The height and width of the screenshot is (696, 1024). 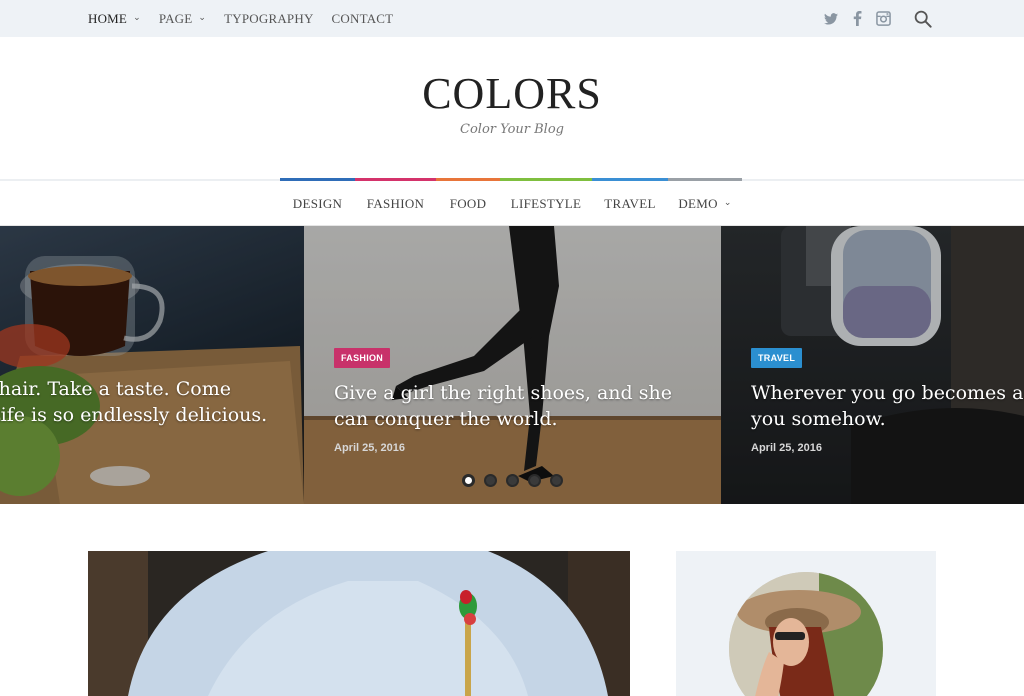 I want to click on topnav-item-typography: TYPOGRAPHY, so click(x=268, y=19).